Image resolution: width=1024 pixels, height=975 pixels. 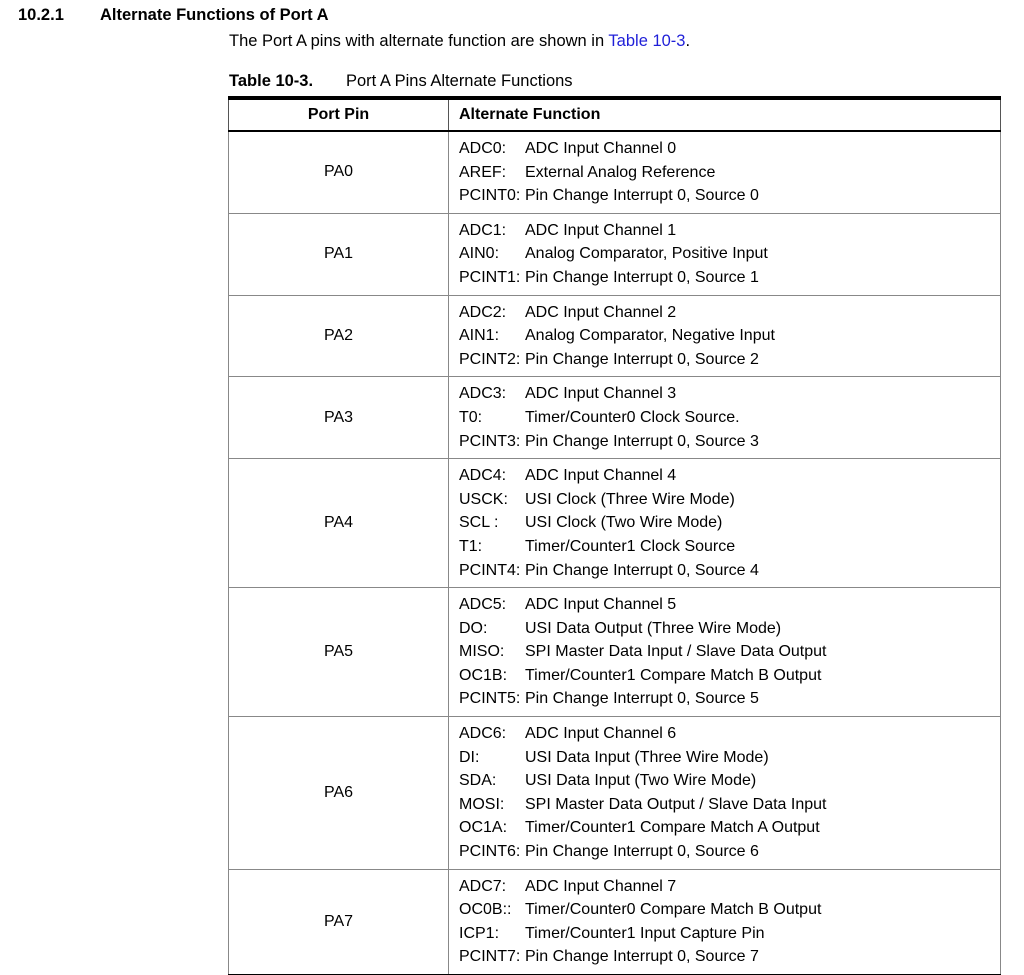 What do you see at coordinates (672, 828) in the screenshot?
I see `signal-description: Timer/Counter1 Compare Match A Output` at bounding box center [672, 828].